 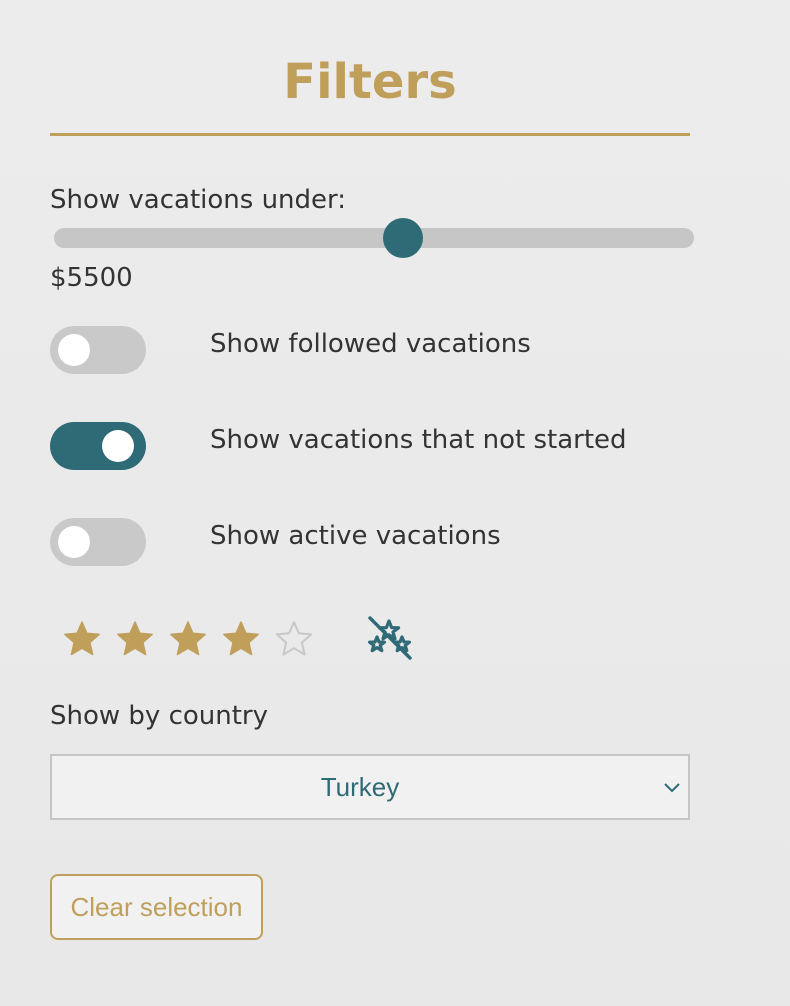 What do you see at coordinates (91, 278) in the screenshot?
I see `price-value: $5500` at bounding box center [91, 278].